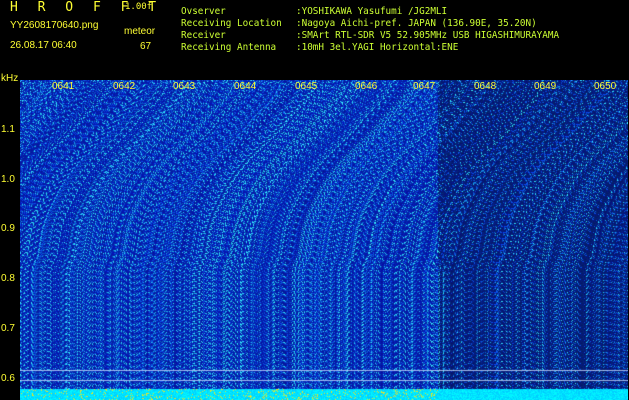  Describe the element at coordinates (545, 86) in the screenshot. I see `x-tick: 0649` at that location.